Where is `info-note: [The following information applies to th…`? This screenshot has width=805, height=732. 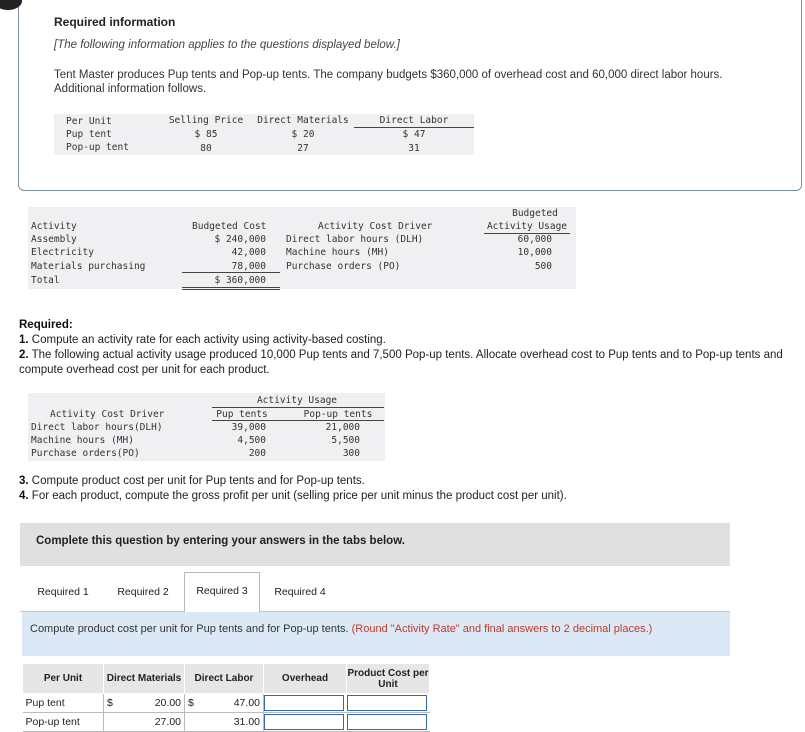
info-note: [The following information applies to th… is located at coordinates (227, 45).